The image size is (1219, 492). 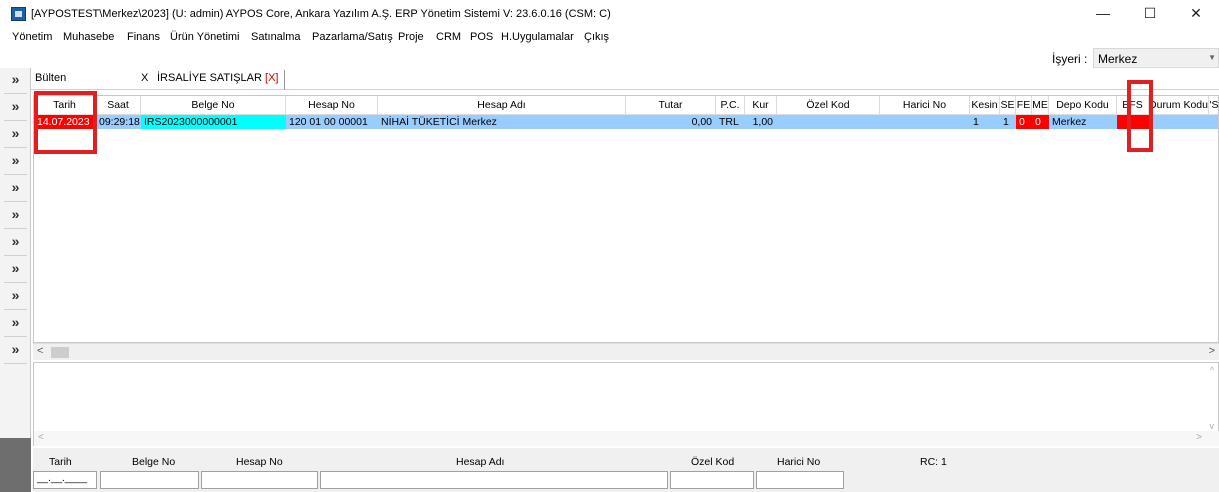 I want to click on col-header-pc: P.C., so click(x=730, y=105).